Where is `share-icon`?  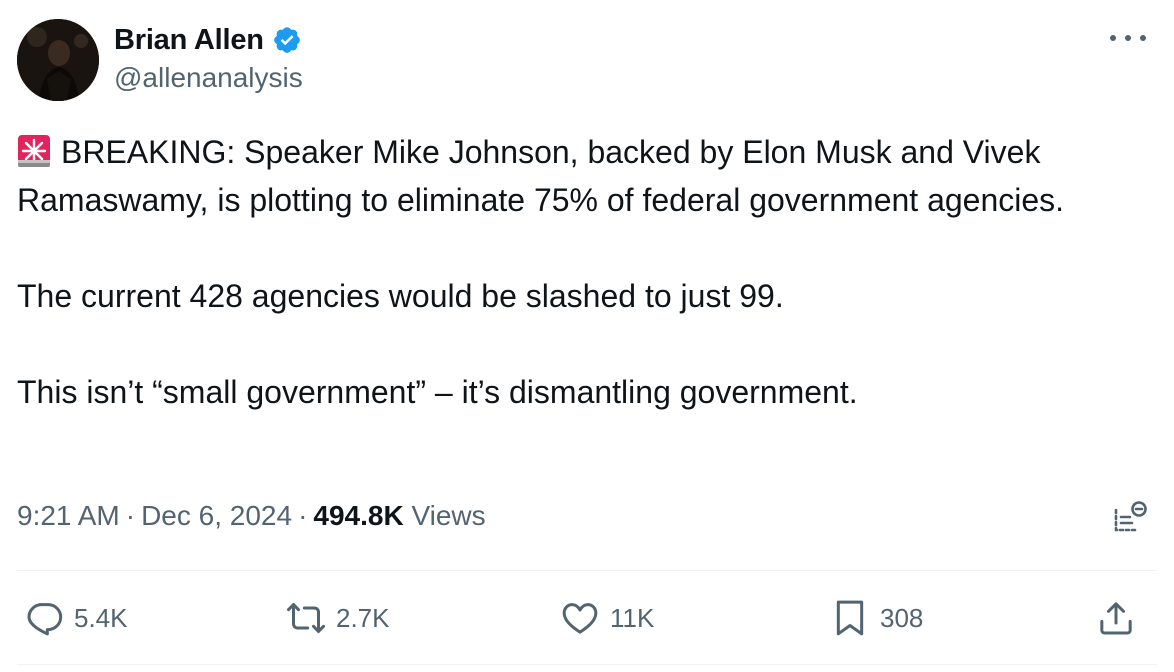
share-icon is located at coordinates (1116, 618).